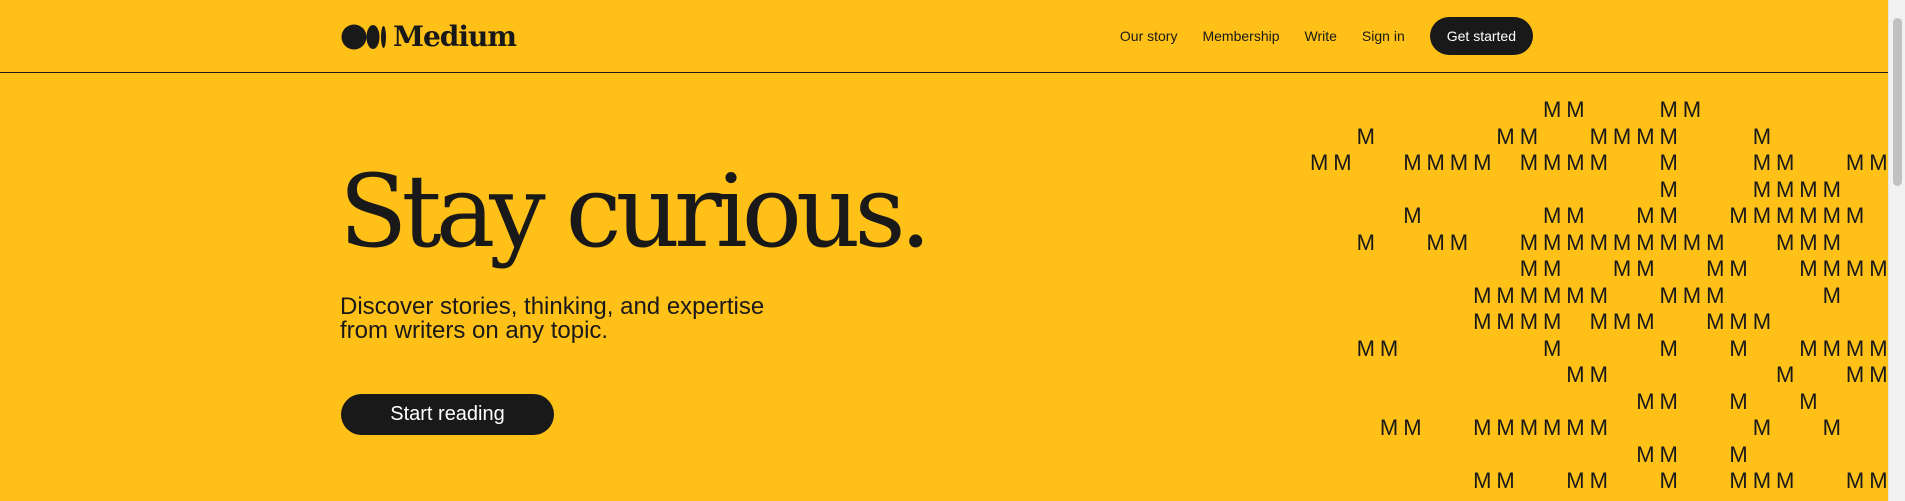 The image size is (1905, 501). Describe the element at coordinates (1383, 36) in the screenshot. I see `nav-sign-in: Sign in` at that location.